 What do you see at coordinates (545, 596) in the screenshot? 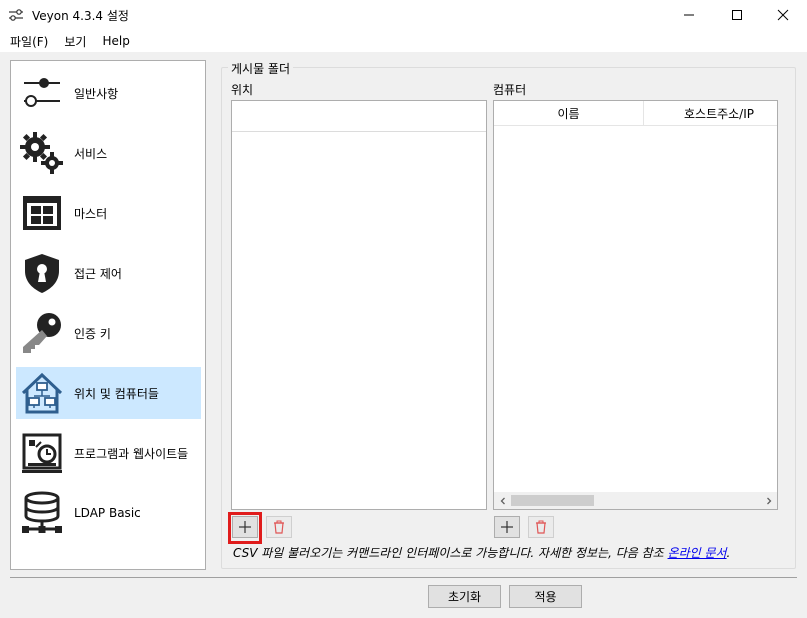
I see `apply-button: 적용` at bounding box center [545, 596].